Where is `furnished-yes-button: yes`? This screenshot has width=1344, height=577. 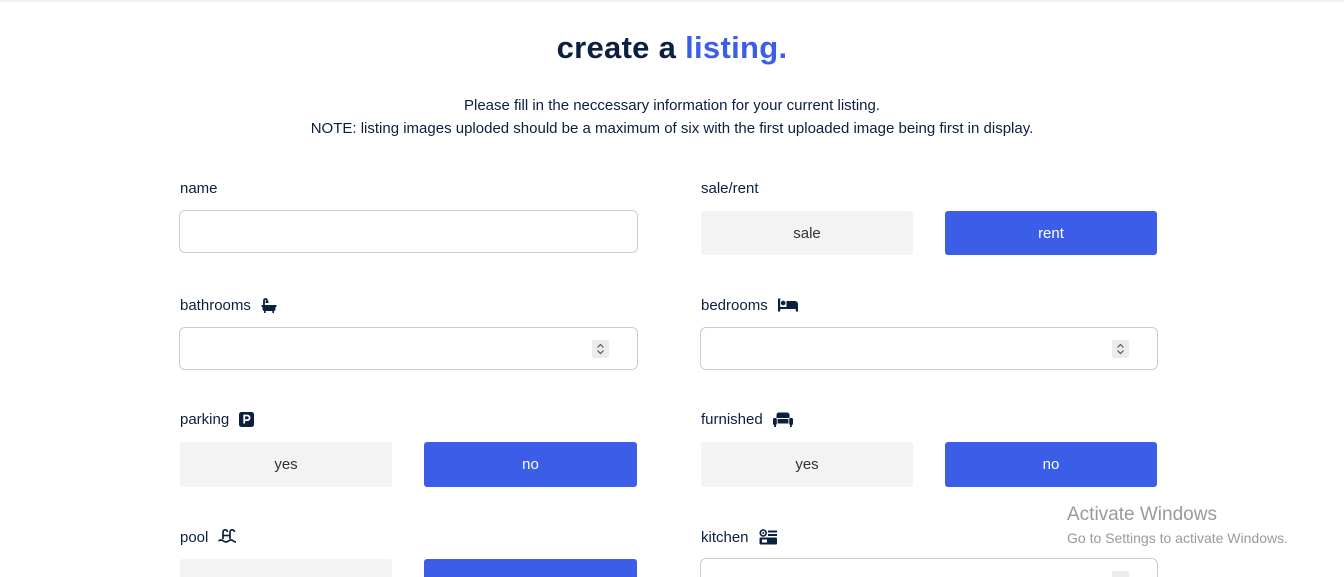
furnished-yes-button: yes is located at coordinates (807, 464).